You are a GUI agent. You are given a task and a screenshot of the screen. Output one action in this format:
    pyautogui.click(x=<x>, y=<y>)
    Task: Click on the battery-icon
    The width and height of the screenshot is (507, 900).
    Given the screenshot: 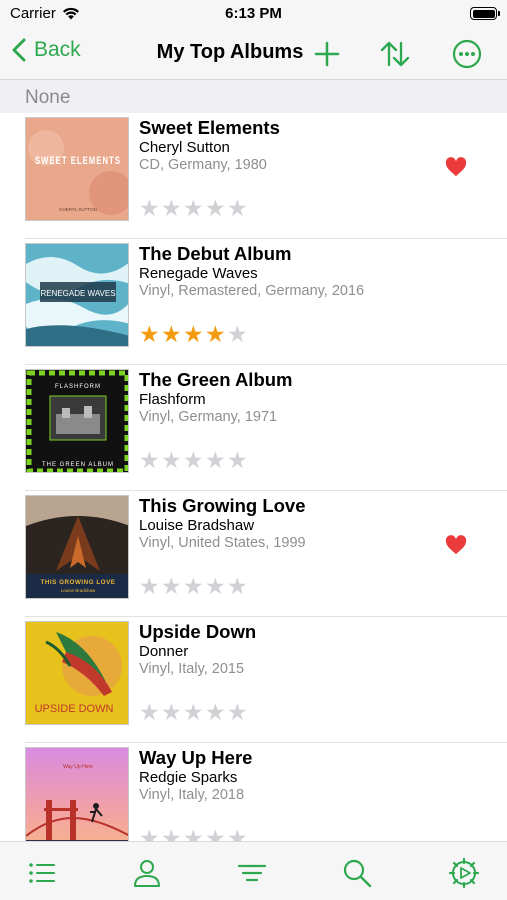 What is the action you would take?
    pyautogui.click(x=485, y=13)
    